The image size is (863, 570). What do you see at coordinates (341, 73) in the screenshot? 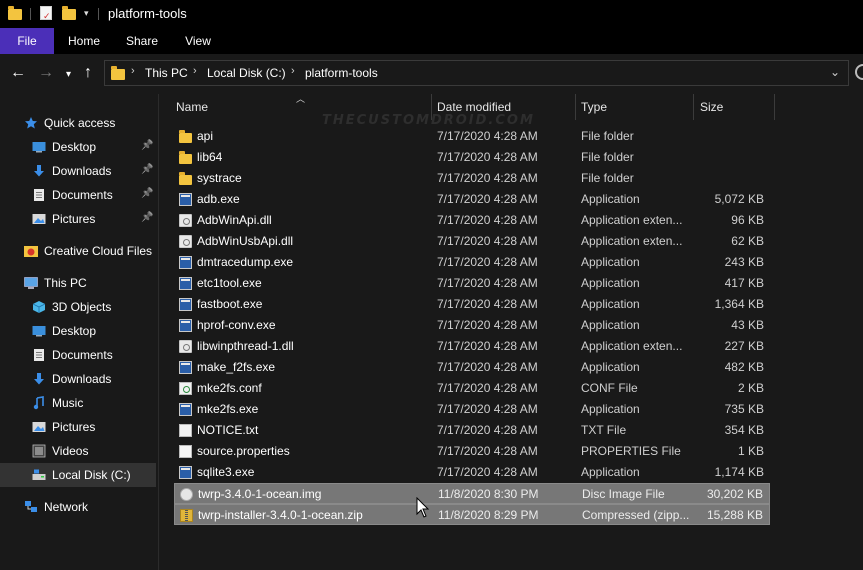
I see `breadcrumb-platform-tools: platform-tools` at bounding box center [341, 73].